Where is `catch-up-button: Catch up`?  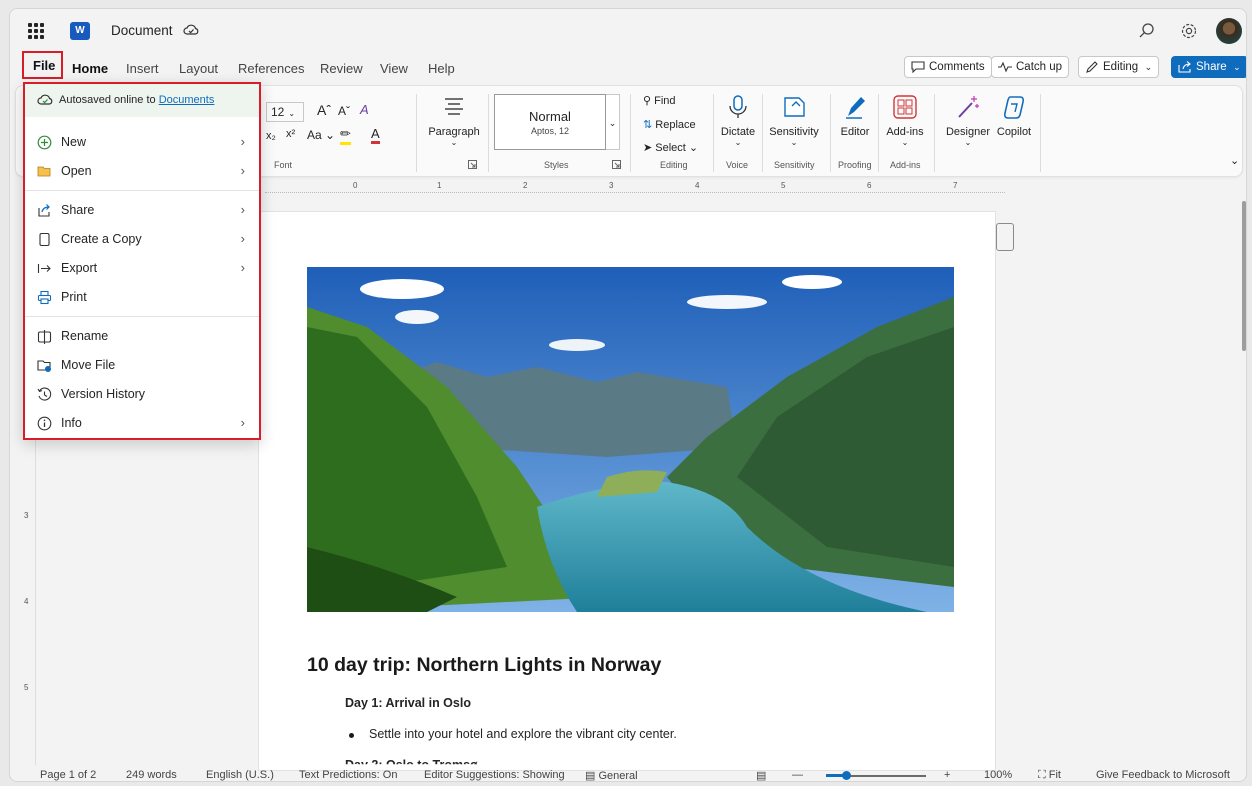
catch-up-button: Catch up is located at coordinates (1030, 67).